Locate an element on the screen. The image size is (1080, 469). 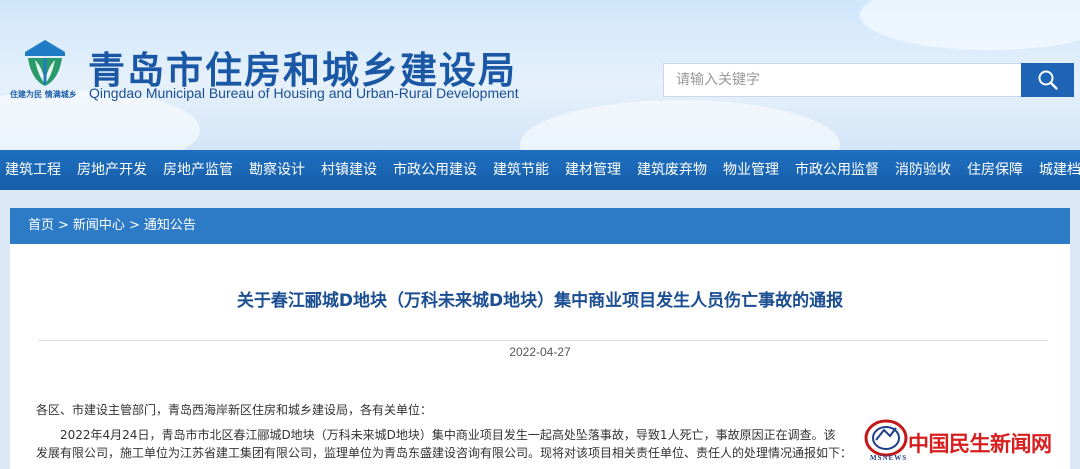
nav-item-fire-acceptance: 消防验收 is located at coordinates (923, 170).